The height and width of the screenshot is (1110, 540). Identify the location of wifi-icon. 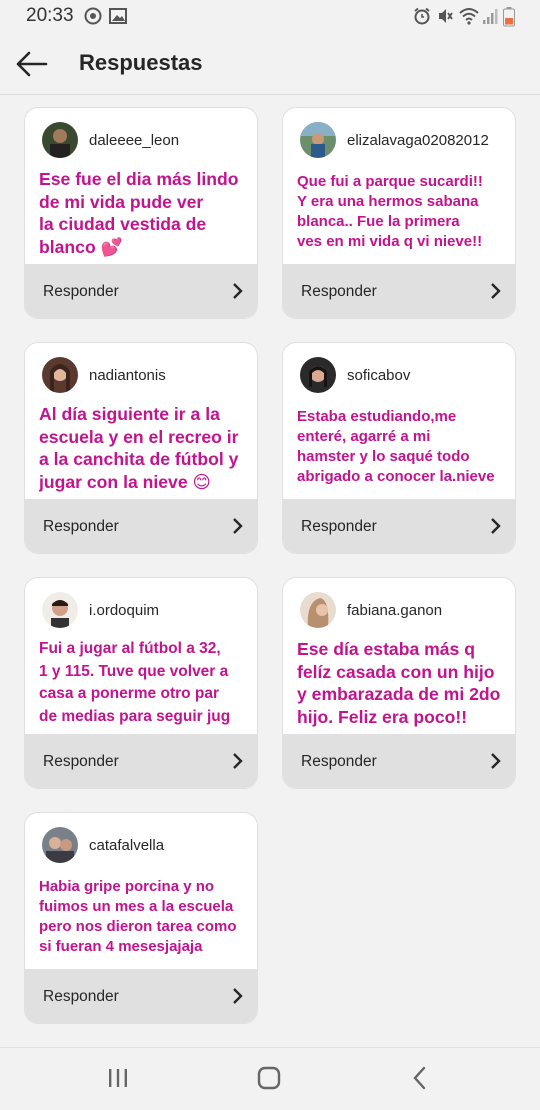
(469, 16).